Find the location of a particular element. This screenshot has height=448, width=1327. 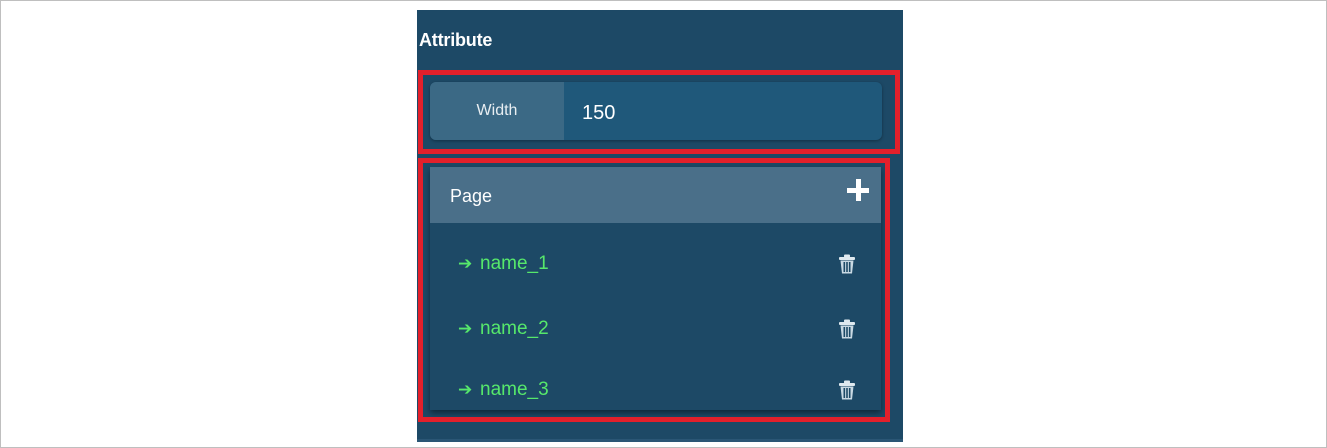

attribute-title: Attribute is located at coordinates (456, 40).